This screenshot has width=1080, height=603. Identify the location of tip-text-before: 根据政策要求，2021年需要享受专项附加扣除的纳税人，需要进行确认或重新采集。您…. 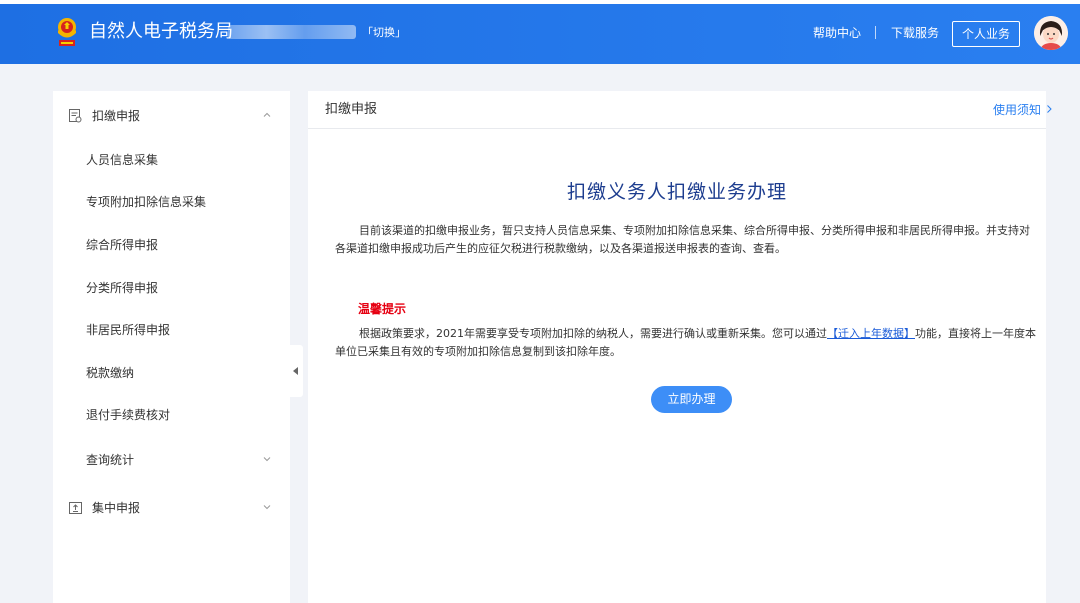
(593, 333).